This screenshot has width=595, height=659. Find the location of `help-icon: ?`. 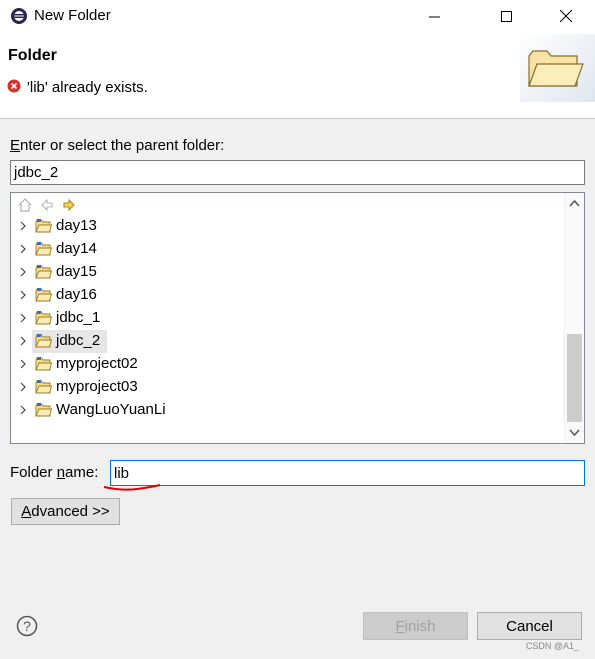

help-icon: ? is located at coordinates (27, 626).